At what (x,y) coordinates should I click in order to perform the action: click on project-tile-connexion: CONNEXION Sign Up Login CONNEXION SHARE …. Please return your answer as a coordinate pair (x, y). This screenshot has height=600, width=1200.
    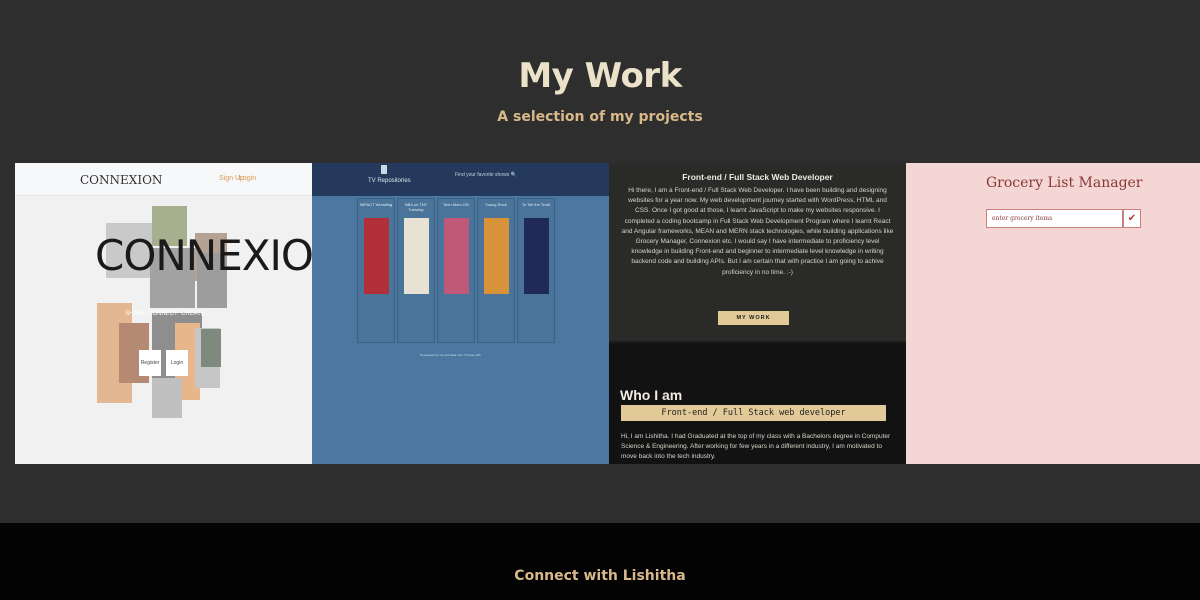
    Looking at the image, I should click on (163, 313).